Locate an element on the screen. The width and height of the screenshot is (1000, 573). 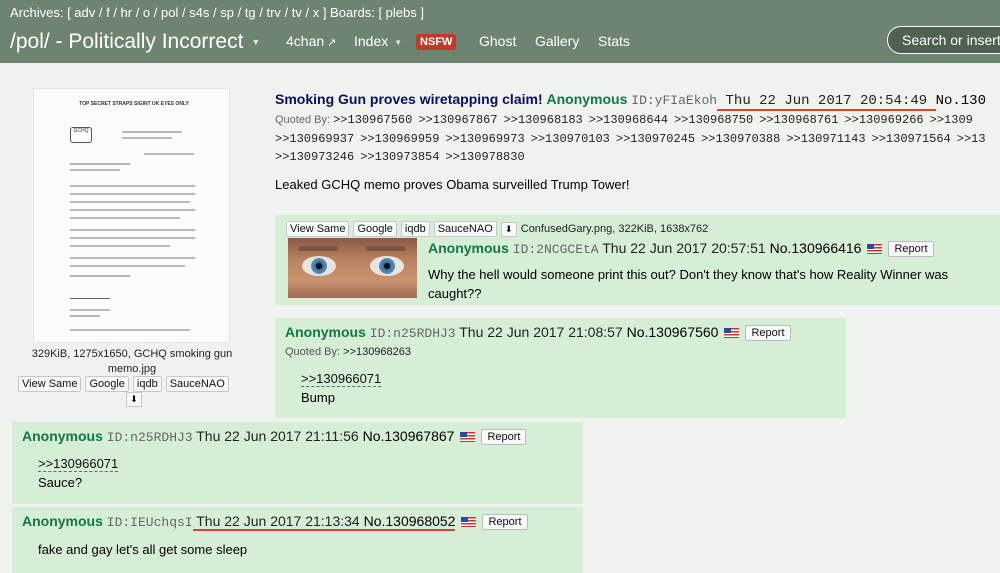
poster-id: ID:yFIaEkoh is located at coordinates (674, 100).